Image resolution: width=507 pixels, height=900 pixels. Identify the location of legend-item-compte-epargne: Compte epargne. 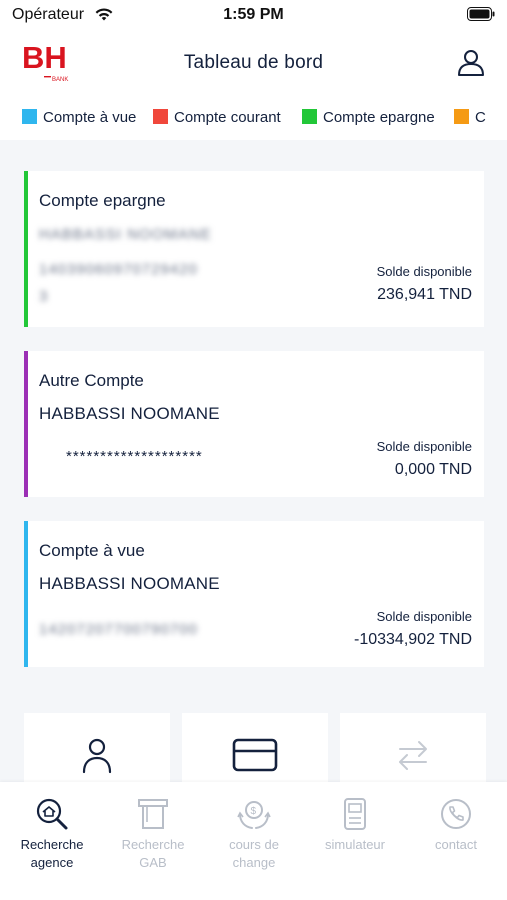
(368, 119).